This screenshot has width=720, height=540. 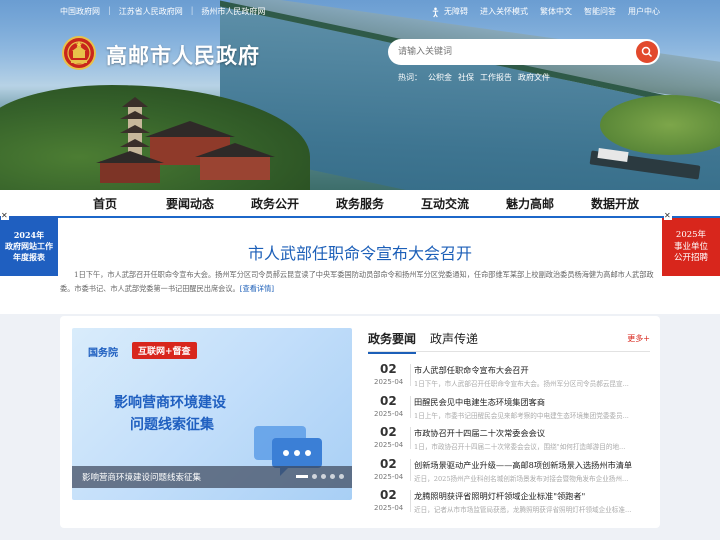 I want to click on traditional-chinese-link: 繁体中文, so click(x=556, y=11).